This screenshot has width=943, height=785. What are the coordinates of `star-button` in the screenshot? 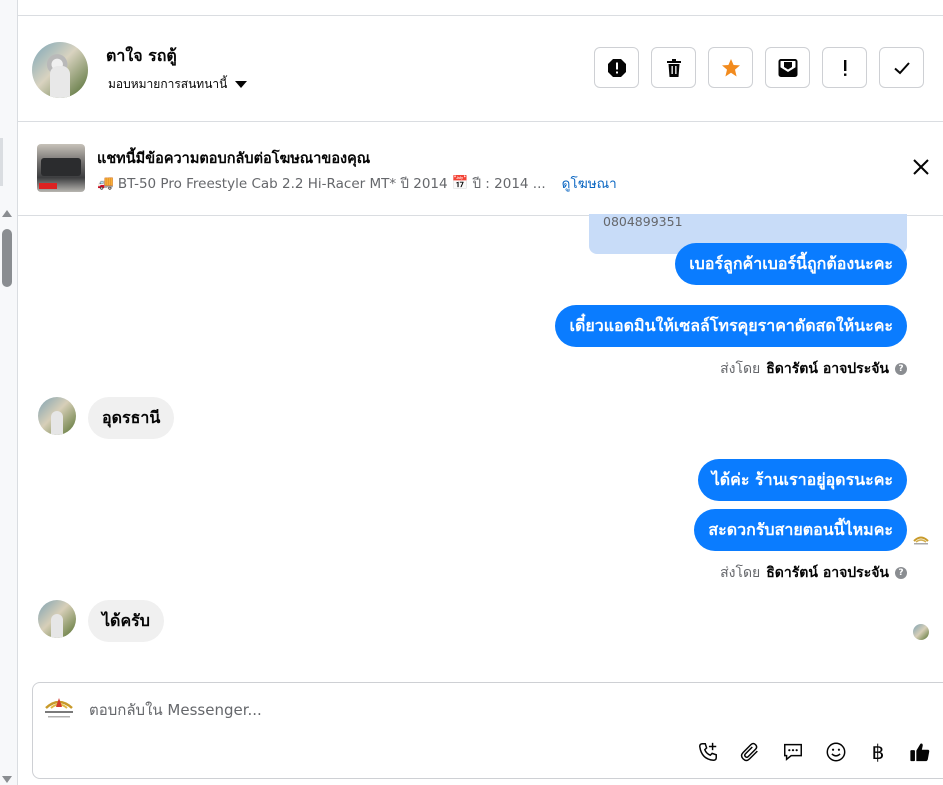 It's located at (730, 67).